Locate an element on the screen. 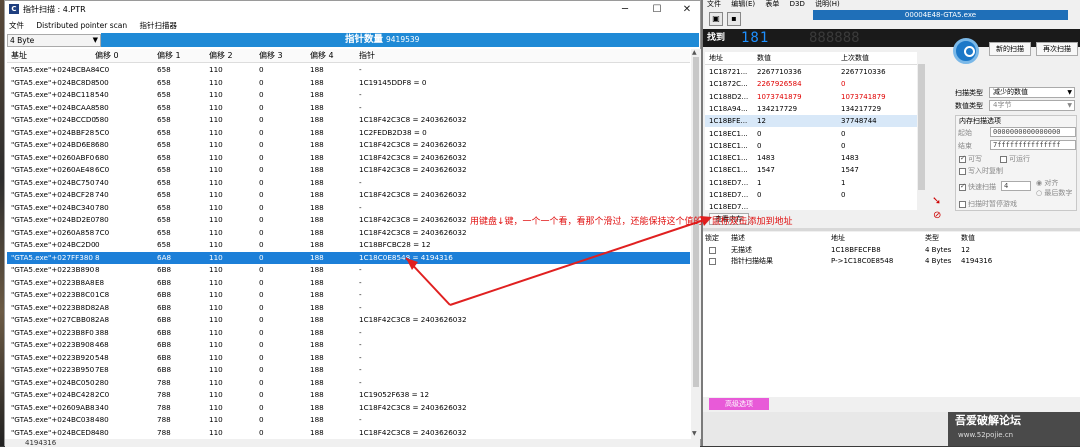 This screenshot has height=447, width=1080. table-row: "GTA5.exe"+024BC038 480 788 110 0 188 - is located at coordinates (348, 420).